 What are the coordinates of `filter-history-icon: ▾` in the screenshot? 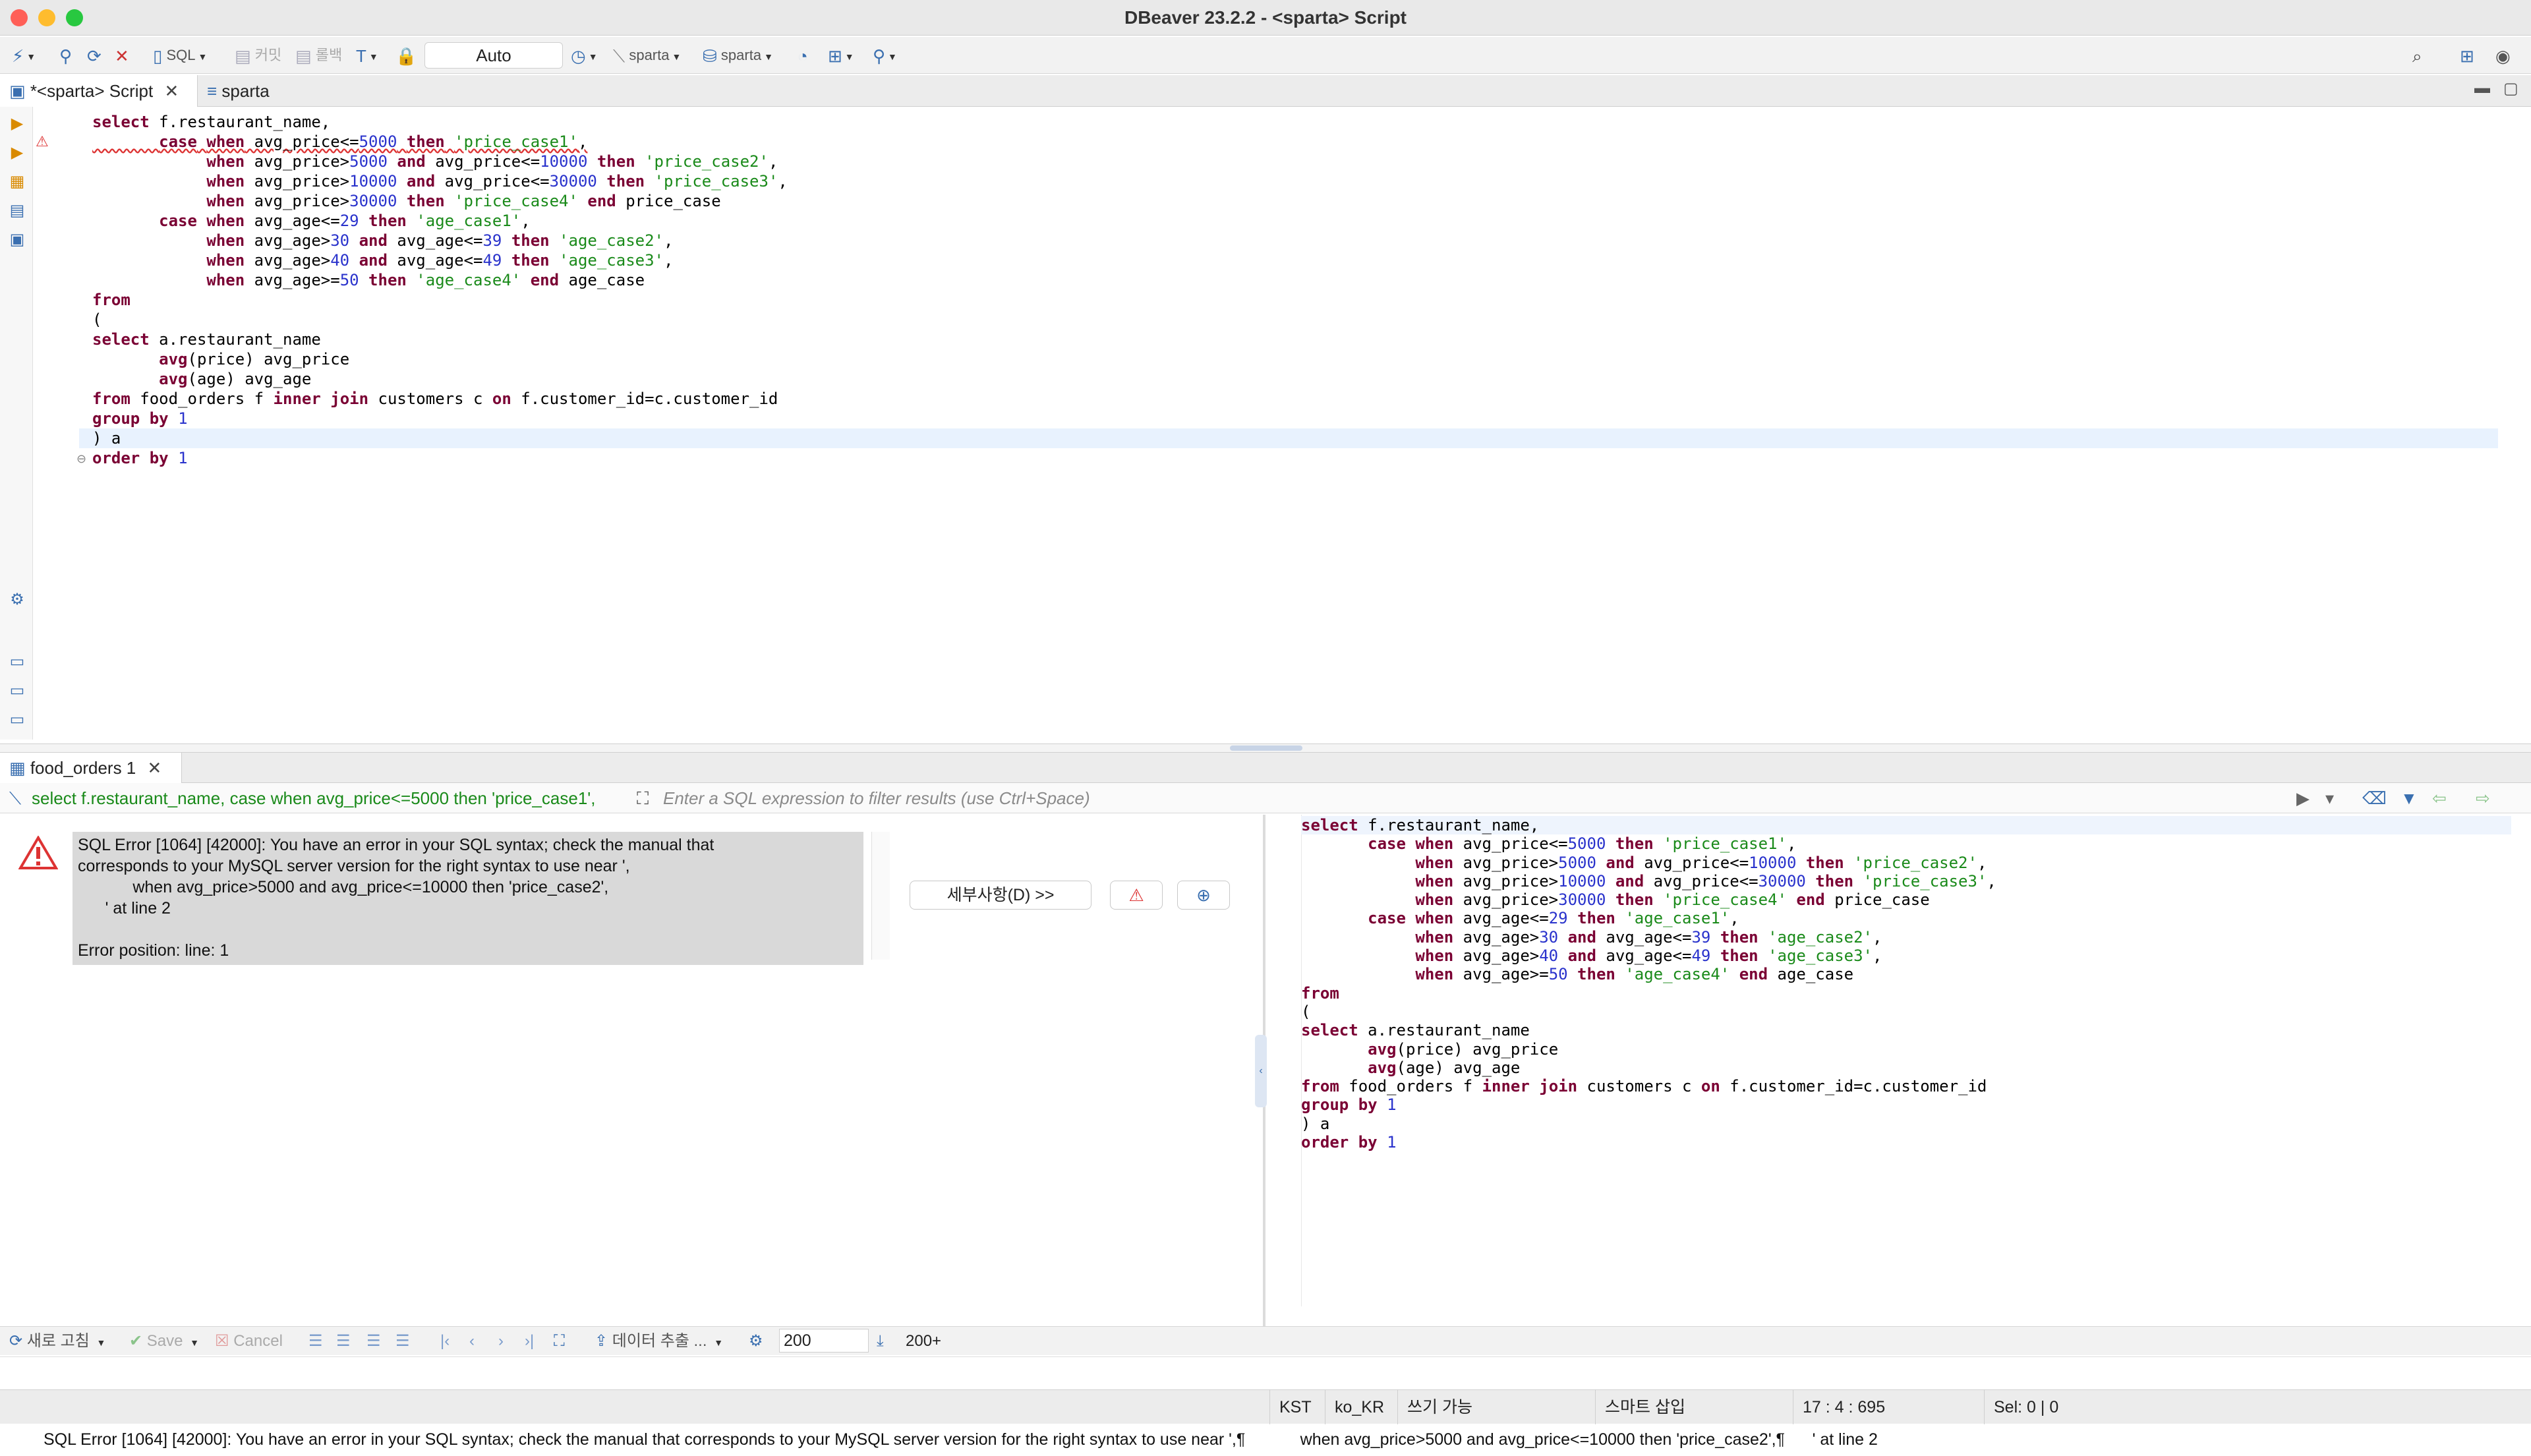 It's located at (2329, 798).